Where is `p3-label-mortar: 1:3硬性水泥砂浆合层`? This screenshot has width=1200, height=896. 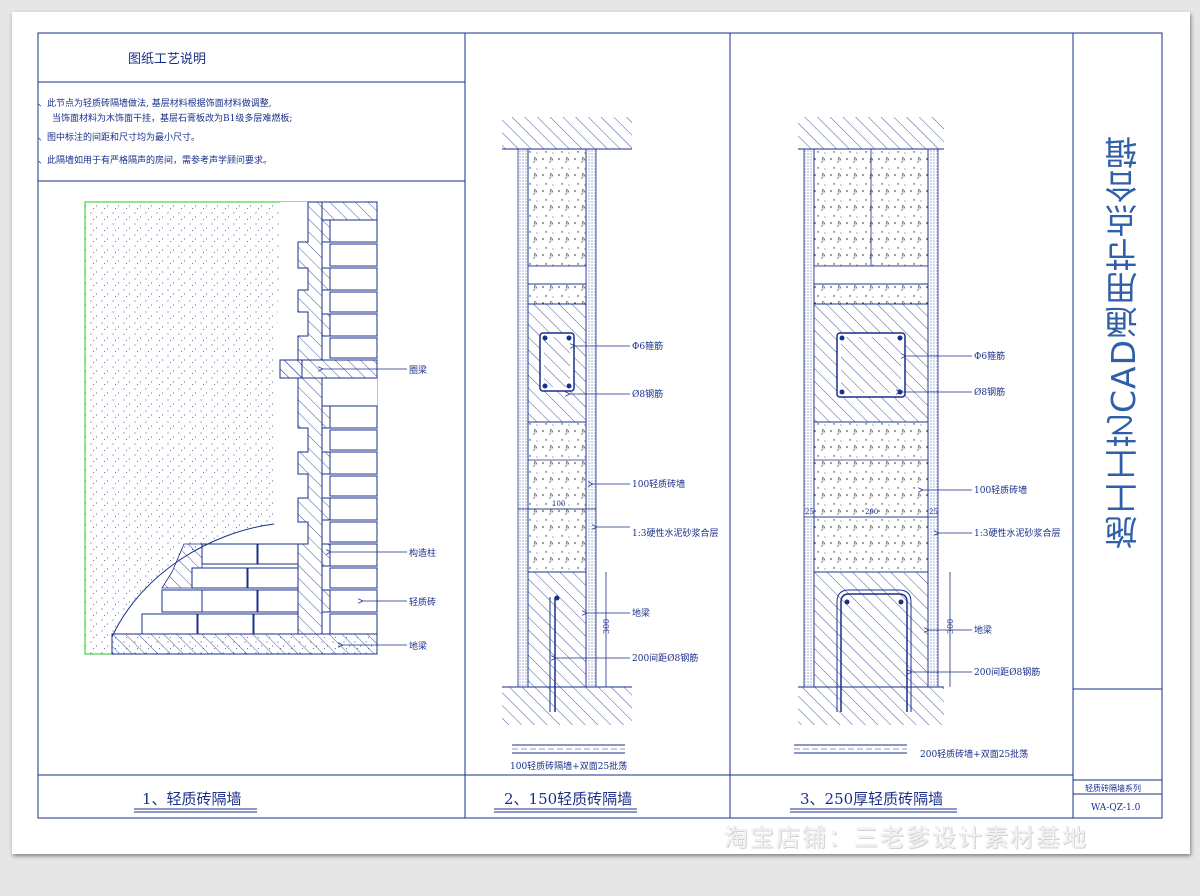
p3-label-mortar: 1:3硬性水泥砂浆合层 is located at coordinates (1017, 533).